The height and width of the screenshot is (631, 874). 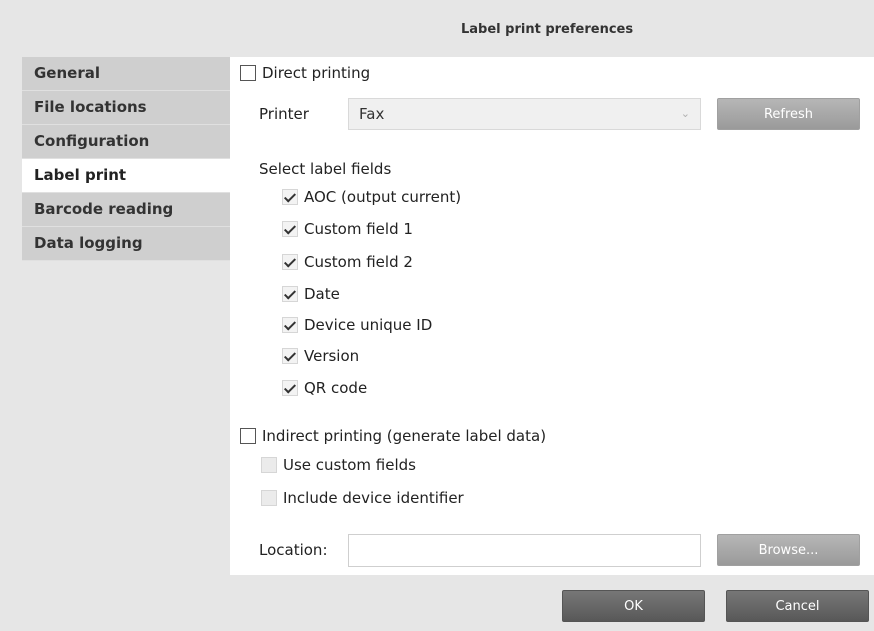 What do you see at coordinates (524, 550) in the screenshot?
I see `location-input` at bounding box center [524, 550].